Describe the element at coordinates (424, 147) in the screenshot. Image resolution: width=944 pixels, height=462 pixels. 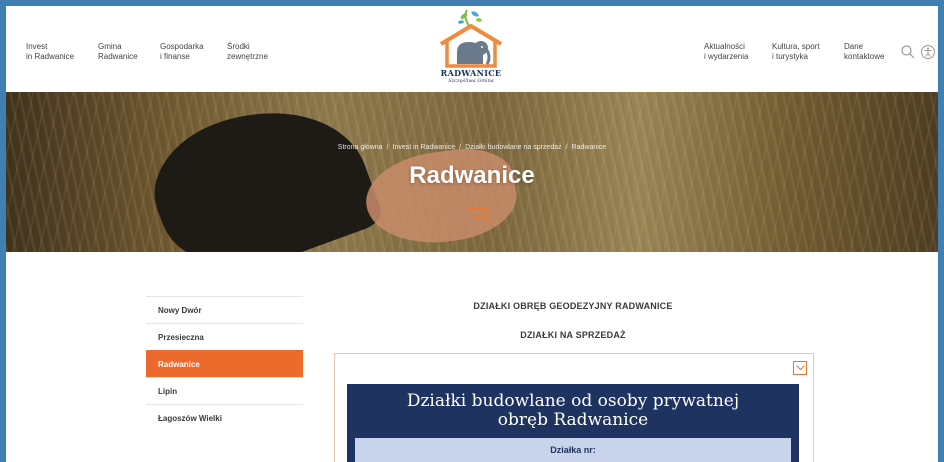
I see `breadcrumb-invest: Invest in Radwanice` at that location.